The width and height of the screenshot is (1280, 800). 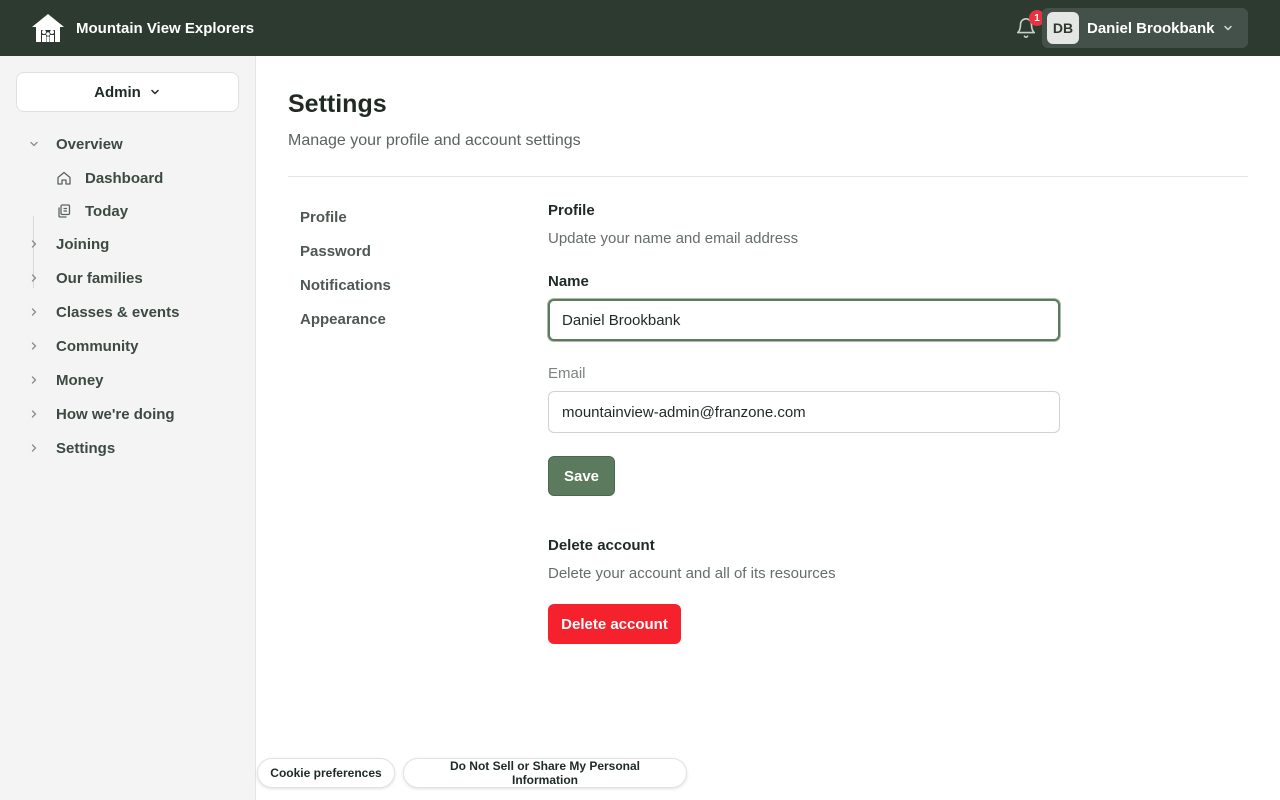 What do you see at coordinates (326, 773) in the screenshot?
I see `cookie-preferences-button: Cookie preferences` at bounding box center [326, 773].